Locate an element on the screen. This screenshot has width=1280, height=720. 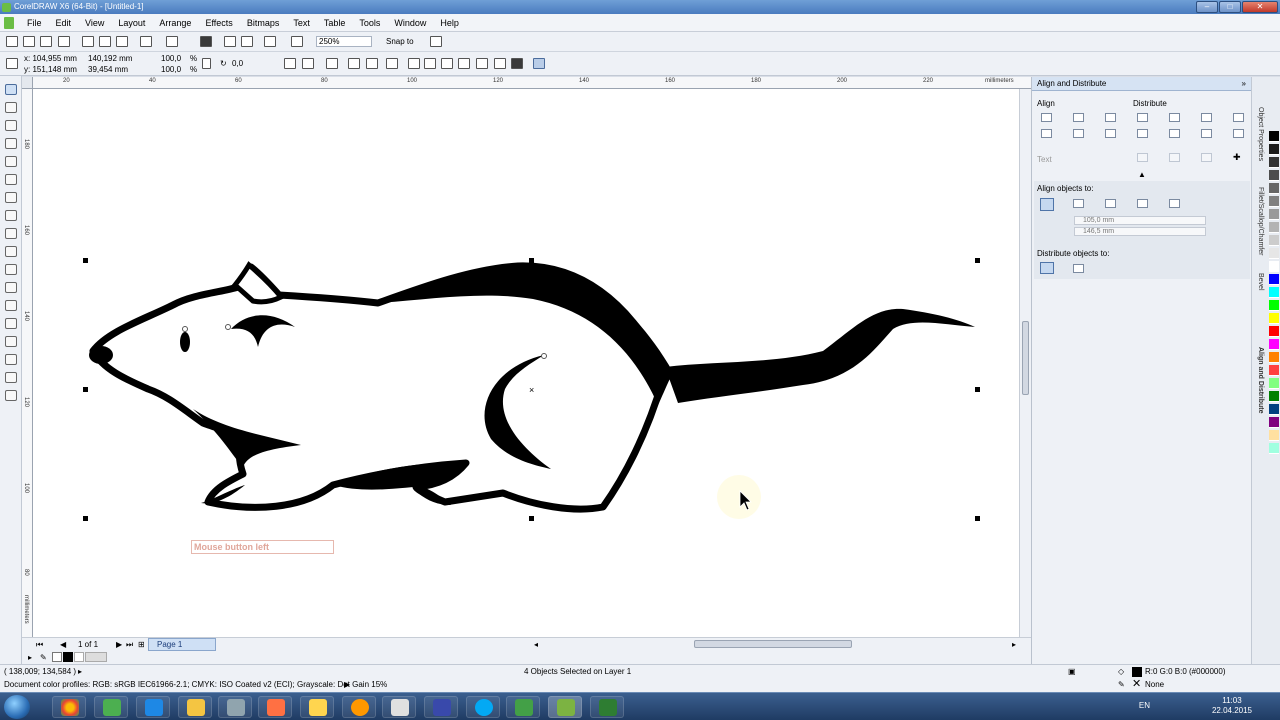
taskbar-1c is located at coordinates (317, 707).